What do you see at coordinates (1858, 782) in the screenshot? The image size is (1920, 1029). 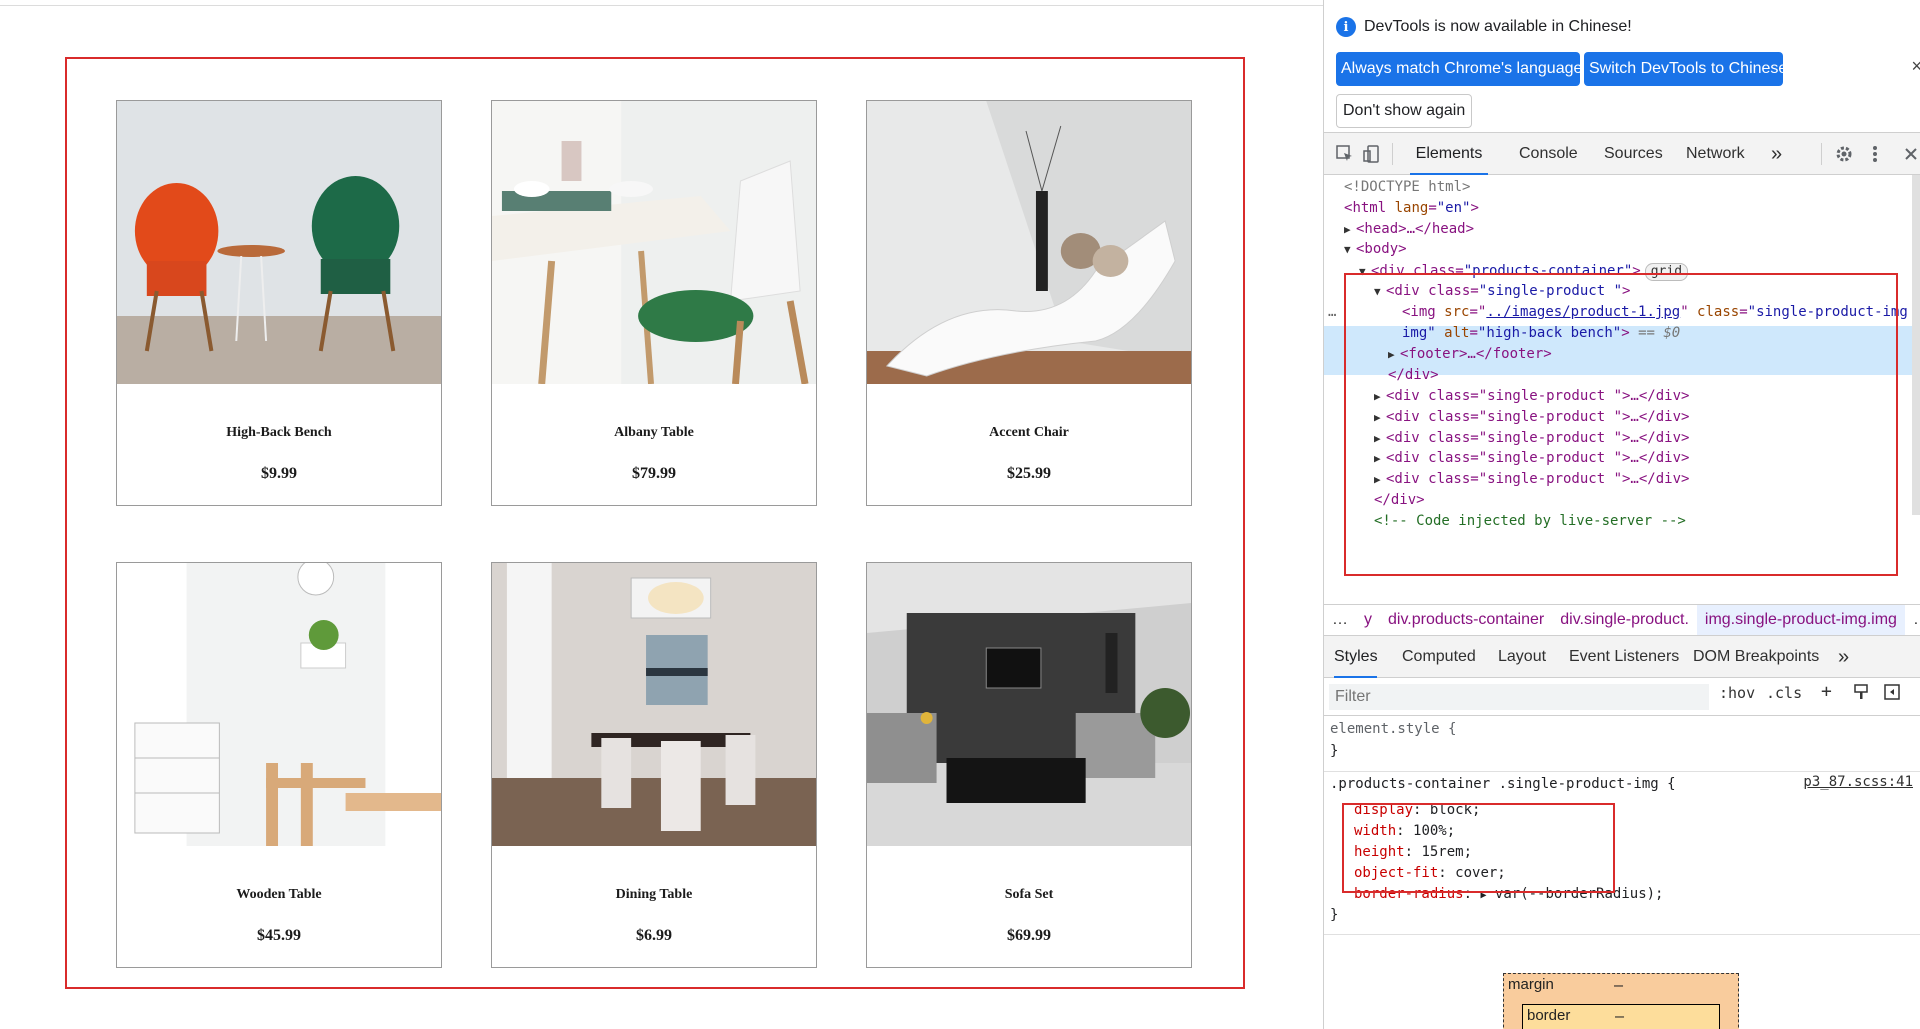 I see `source-link: p3_87.scss:41` at bounding box center [1858, 782].